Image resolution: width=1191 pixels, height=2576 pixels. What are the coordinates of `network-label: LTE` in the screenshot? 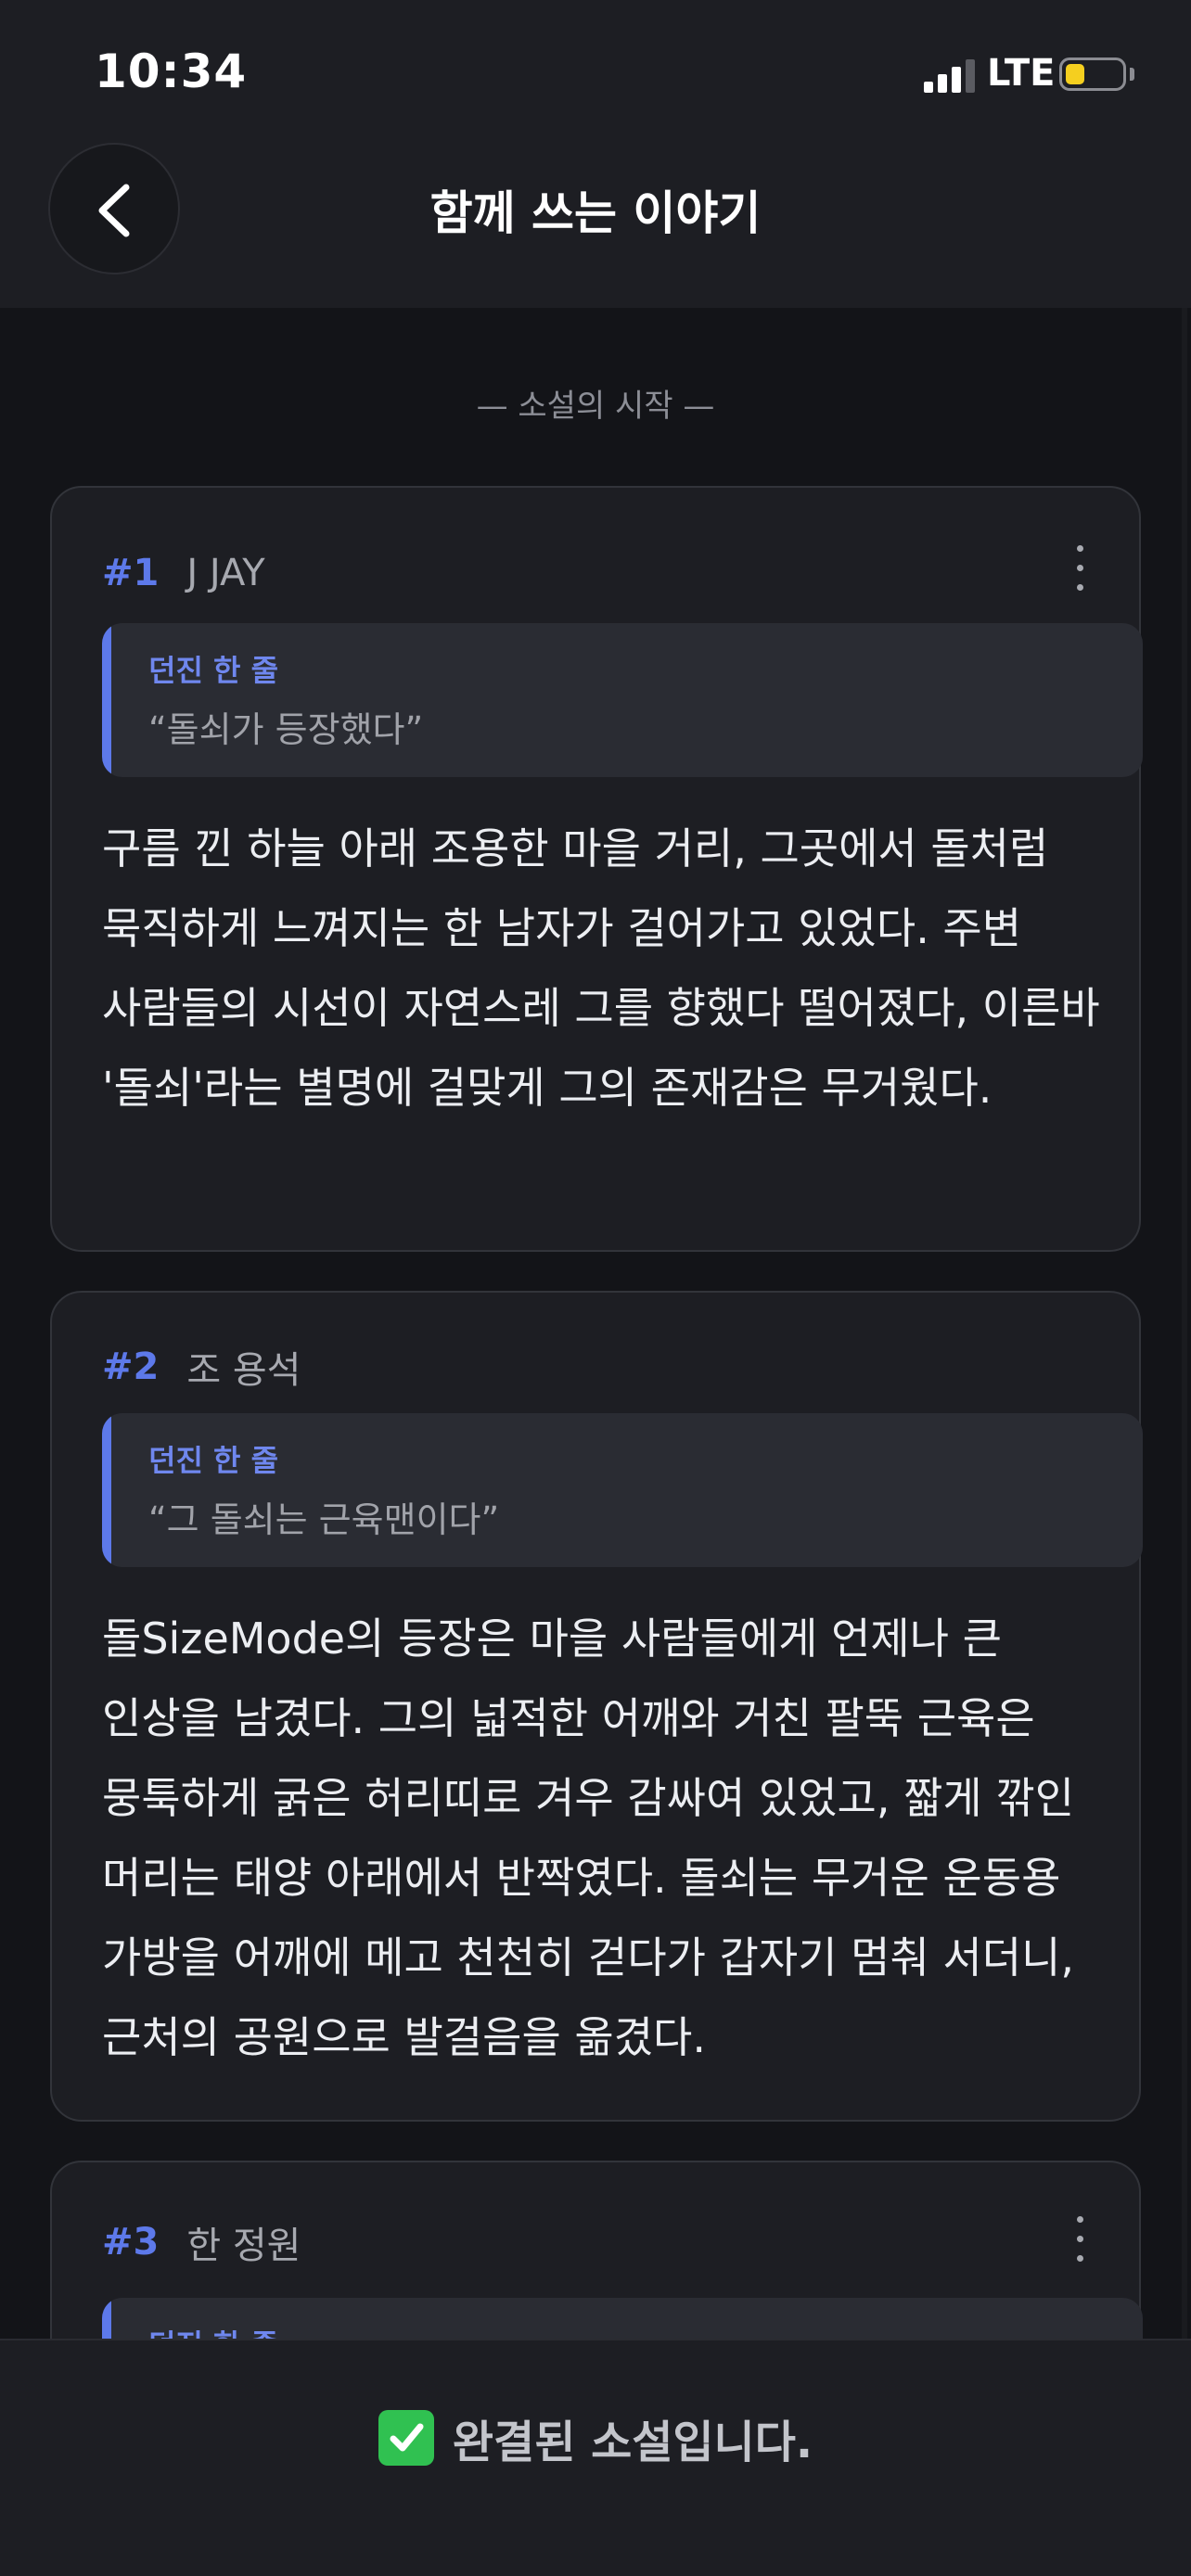 It's located at (1022, 74).